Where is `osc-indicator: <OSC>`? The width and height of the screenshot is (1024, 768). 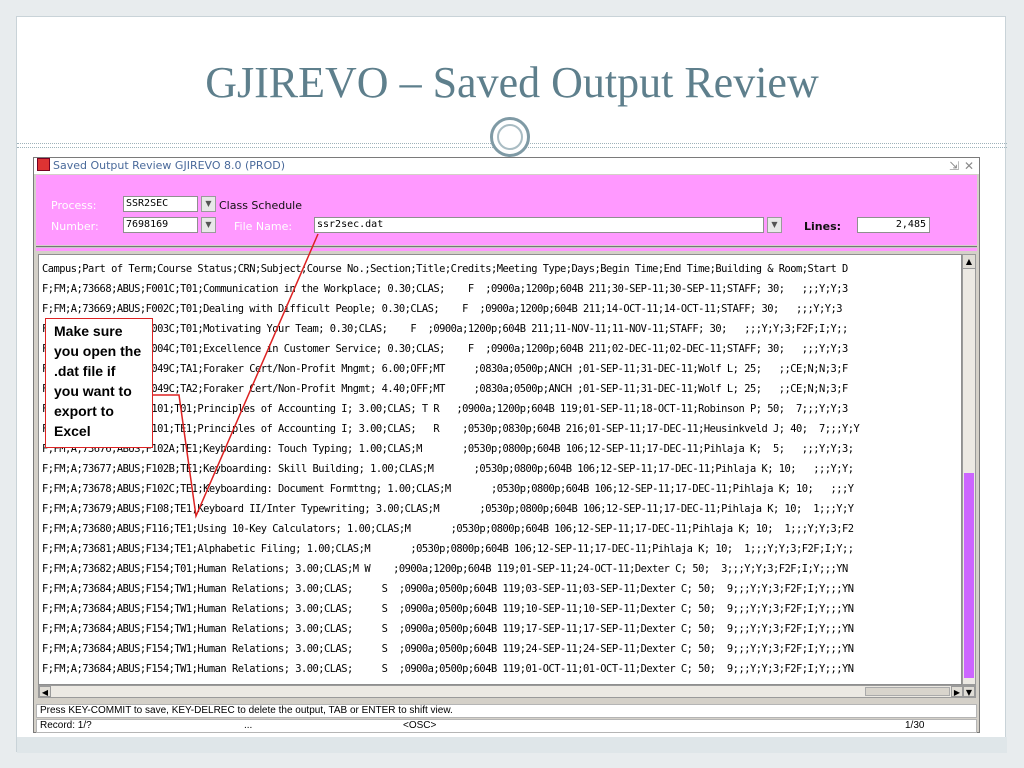
osc-indicator: <OSC> is located at coordinates (420, 725).